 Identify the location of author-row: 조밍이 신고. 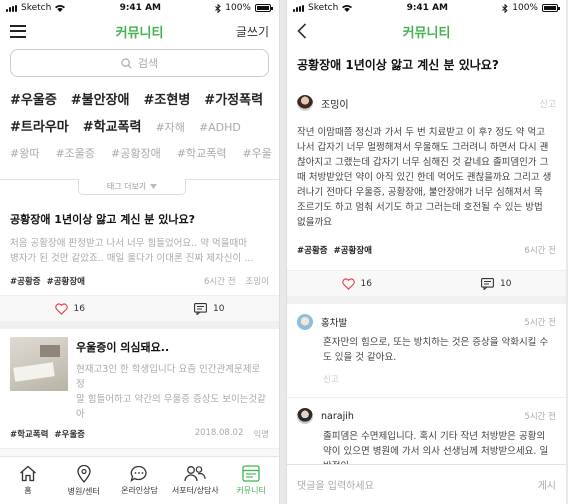
(426, 92).